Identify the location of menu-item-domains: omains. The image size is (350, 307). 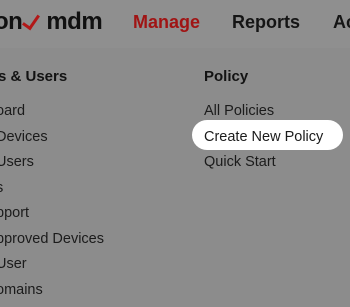
(52, 294).